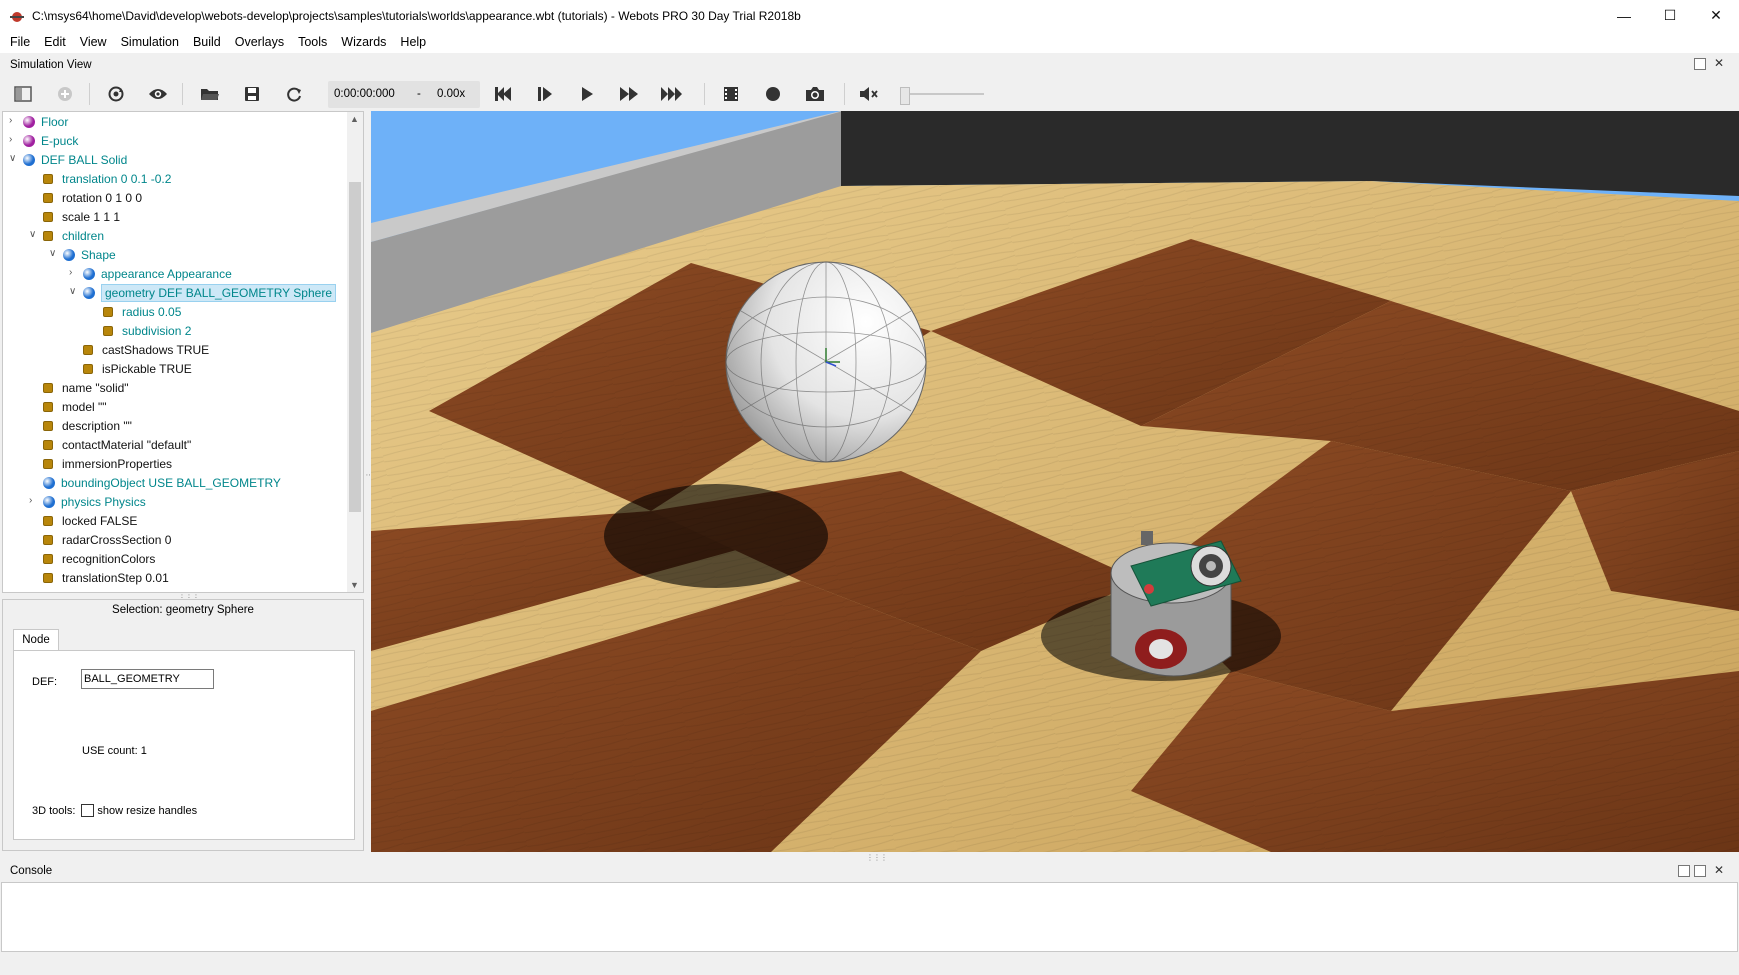 The image size is (1739, 975). What do you see at coordinates (147, 330) in the screenshot?
I see `scene-tree-item: subdivision 2` at bounding box center [147, 330].